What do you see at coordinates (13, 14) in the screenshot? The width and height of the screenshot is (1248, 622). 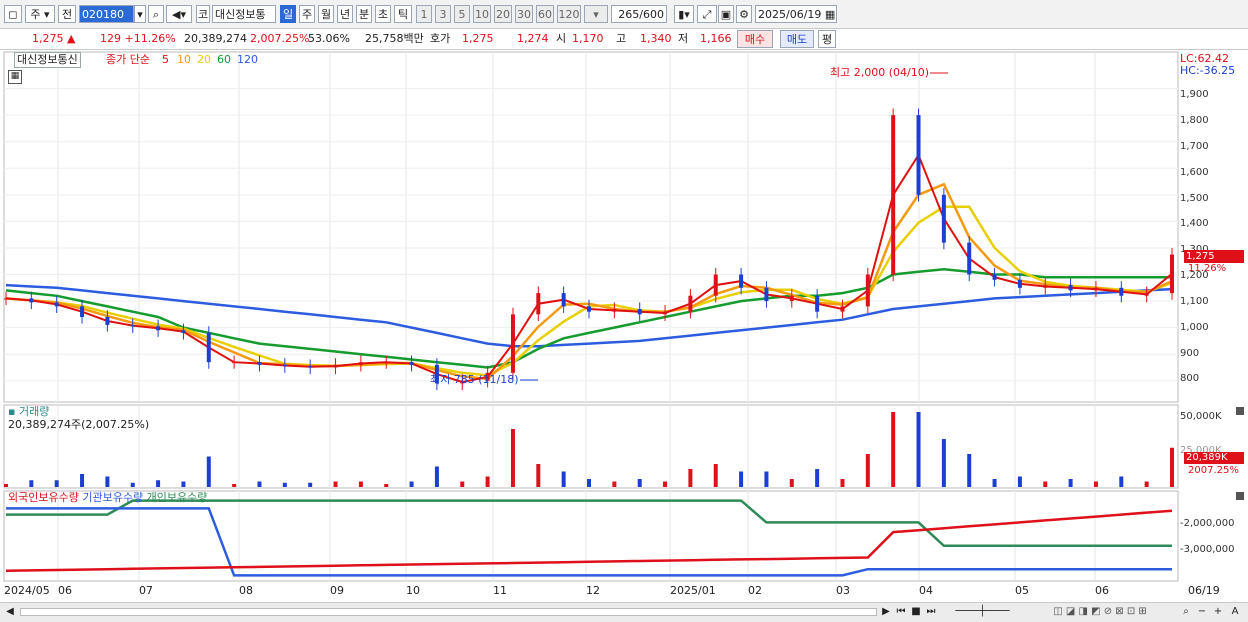 I see `window-icon: ◻` at bounding box center [13, 14].